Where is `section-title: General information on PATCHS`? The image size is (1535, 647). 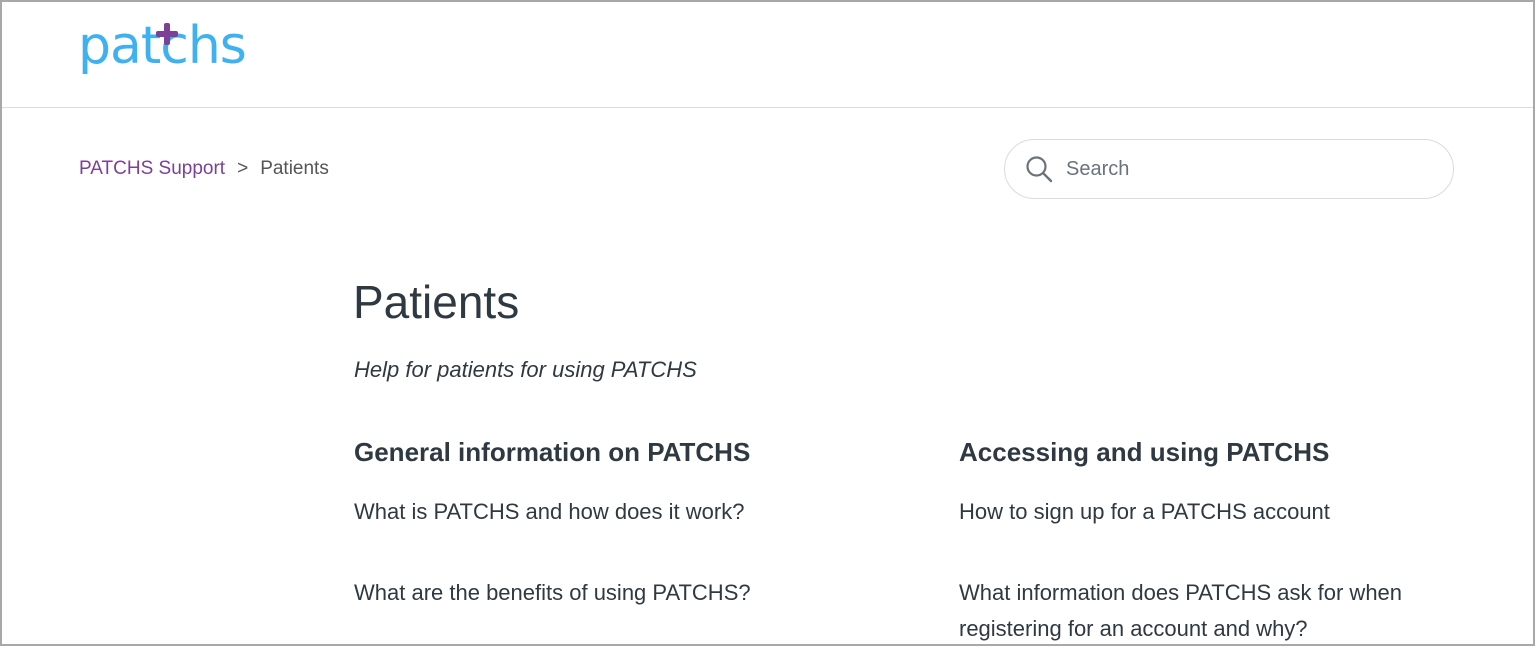
section-title: General information on PATCHS is located at coordinates (552, 452).